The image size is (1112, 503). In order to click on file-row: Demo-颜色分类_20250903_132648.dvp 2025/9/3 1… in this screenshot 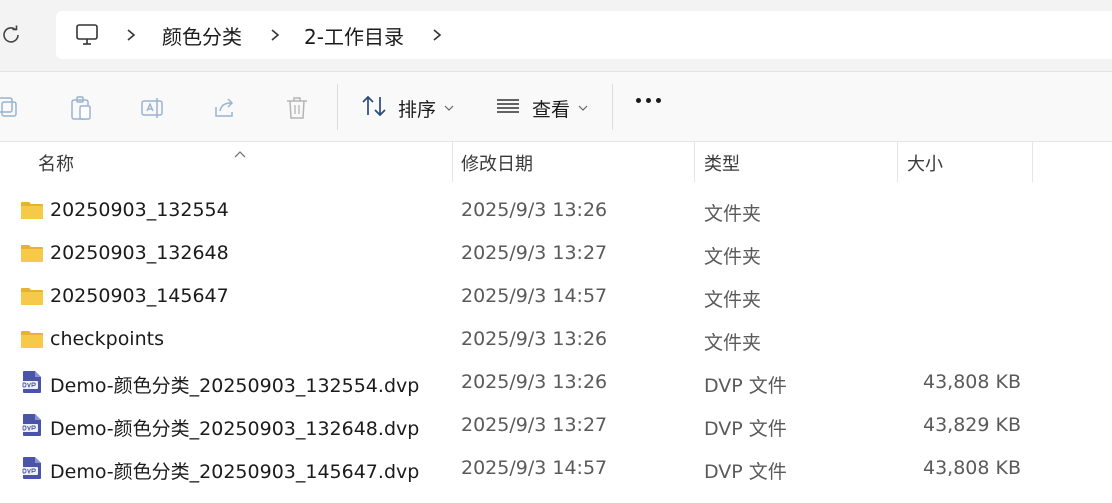, I will do `click(556, 425)`.